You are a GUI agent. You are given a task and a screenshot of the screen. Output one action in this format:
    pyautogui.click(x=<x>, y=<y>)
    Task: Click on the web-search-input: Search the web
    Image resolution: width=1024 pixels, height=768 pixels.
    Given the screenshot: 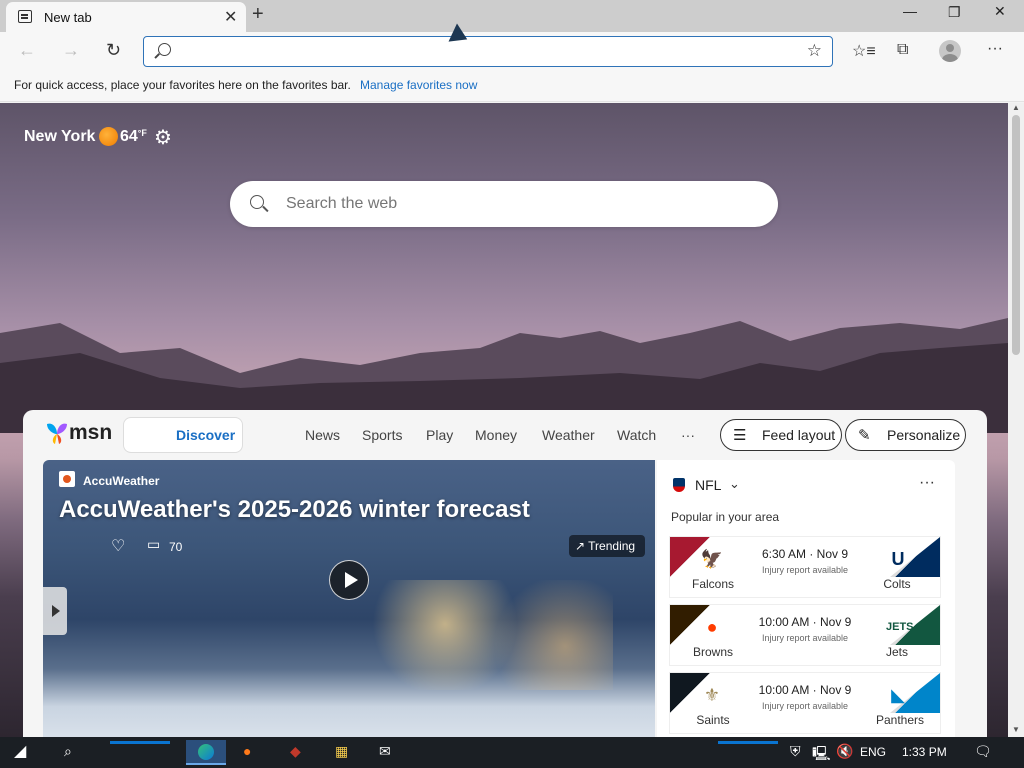 What is the action you would take?
    pyautogui.click(x=341, y=204)
    